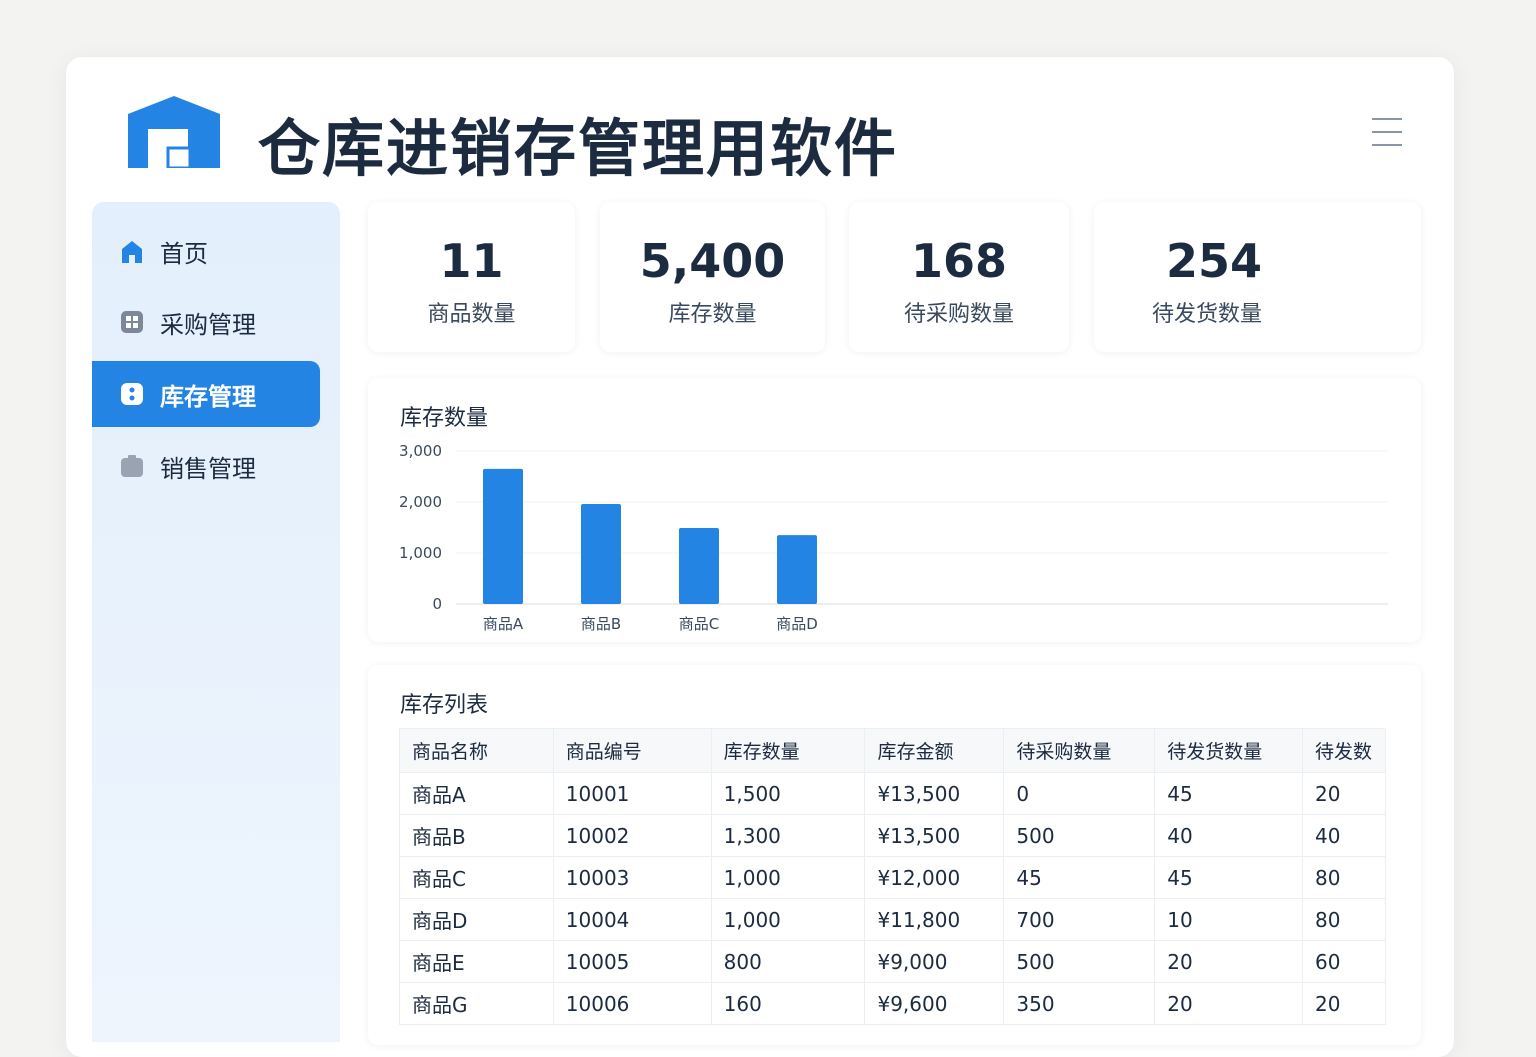 The height and width of the screenshot is (1057, 1536). I want to click on app-title: 仓库进销存管理用软件, so click(578, 148).